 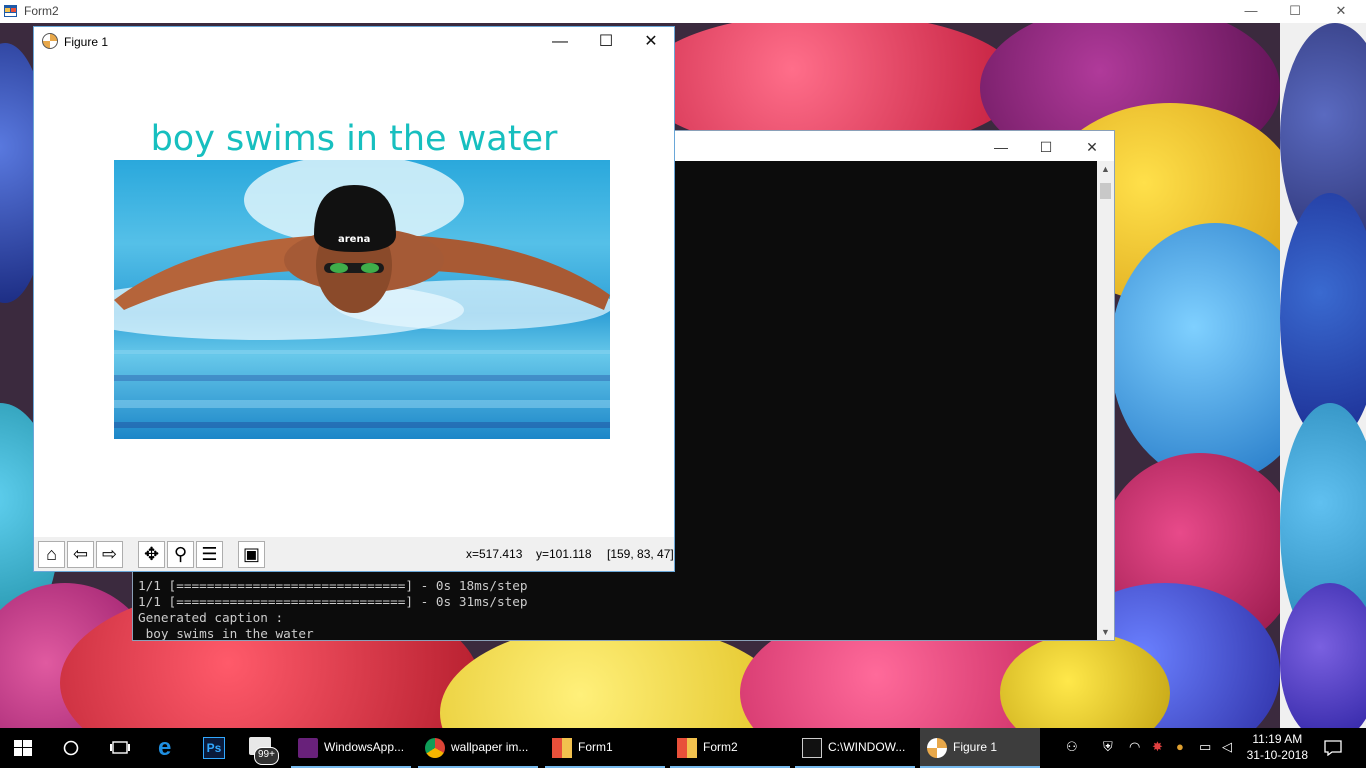 What do you see at coordinates (308, 748) in the screenshot?
I see `visual-studio-icon` at bounding box center [308, 748].